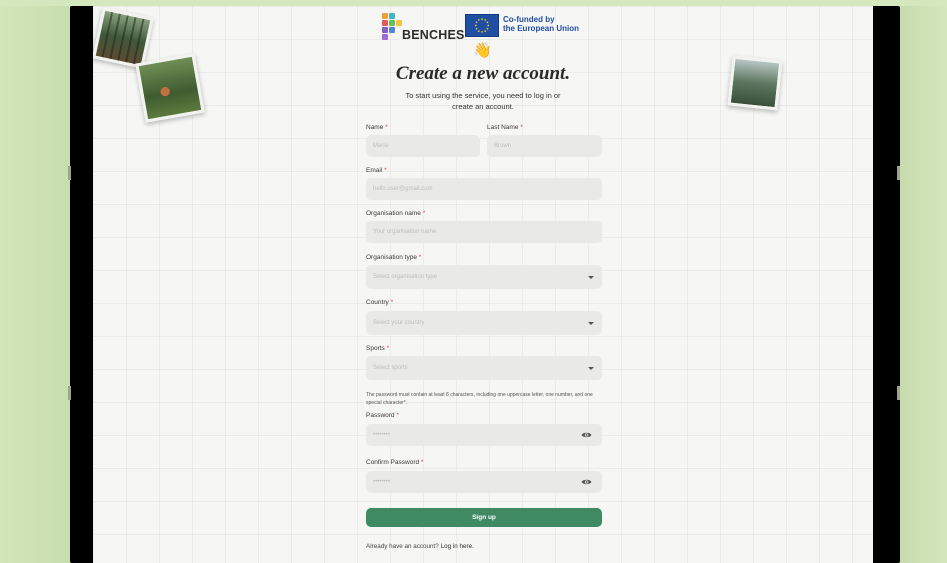  I want to click on last-name-placeholder: Brown, so click(503, 146).